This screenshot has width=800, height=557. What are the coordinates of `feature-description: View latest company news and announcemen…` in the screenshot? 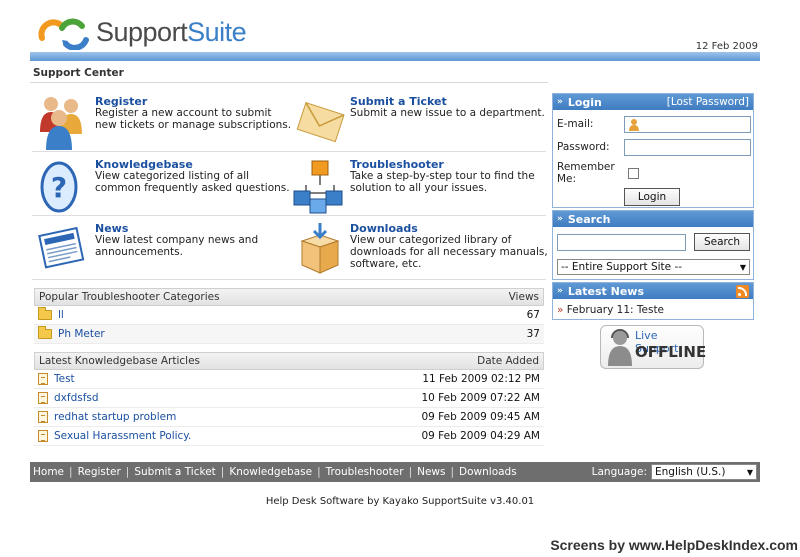 It's located at (177, 246).